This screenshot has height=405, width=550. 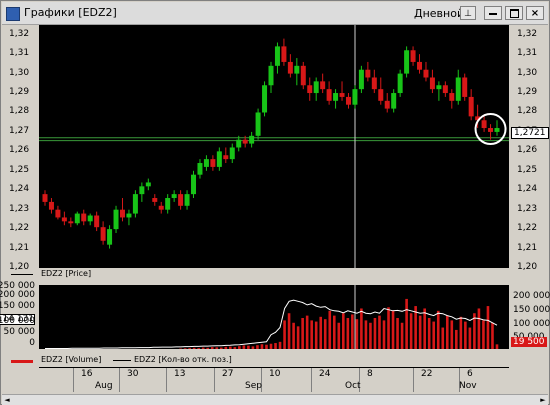 What do you see at coordinates (527, 53) in the screenshot?
I see `price-tick-right: 1,31` at bounding box center [527, 53].